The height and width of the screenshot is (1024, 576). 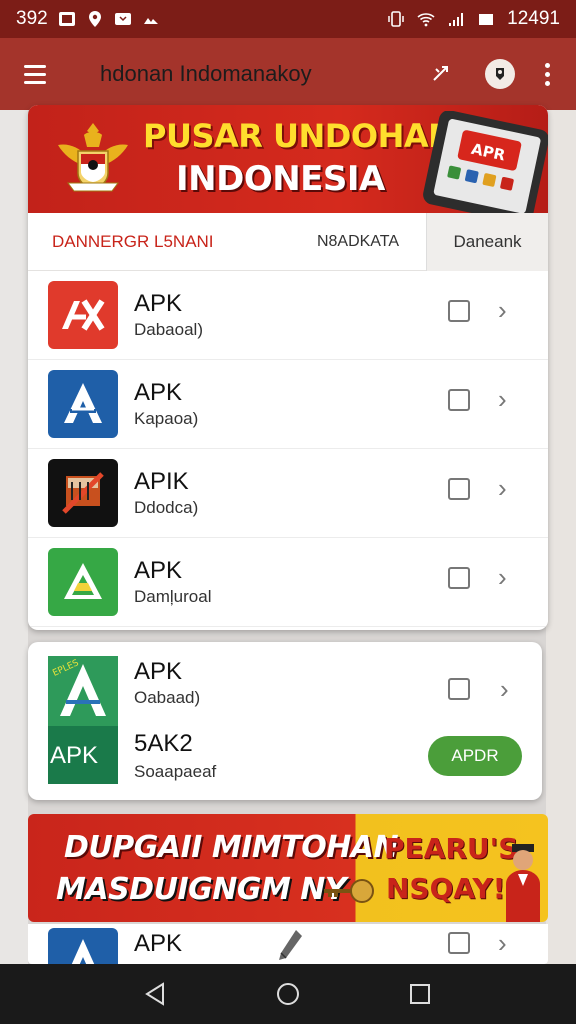 I want to click on tab-daneank: Daneank, so click(x=487, y=241).